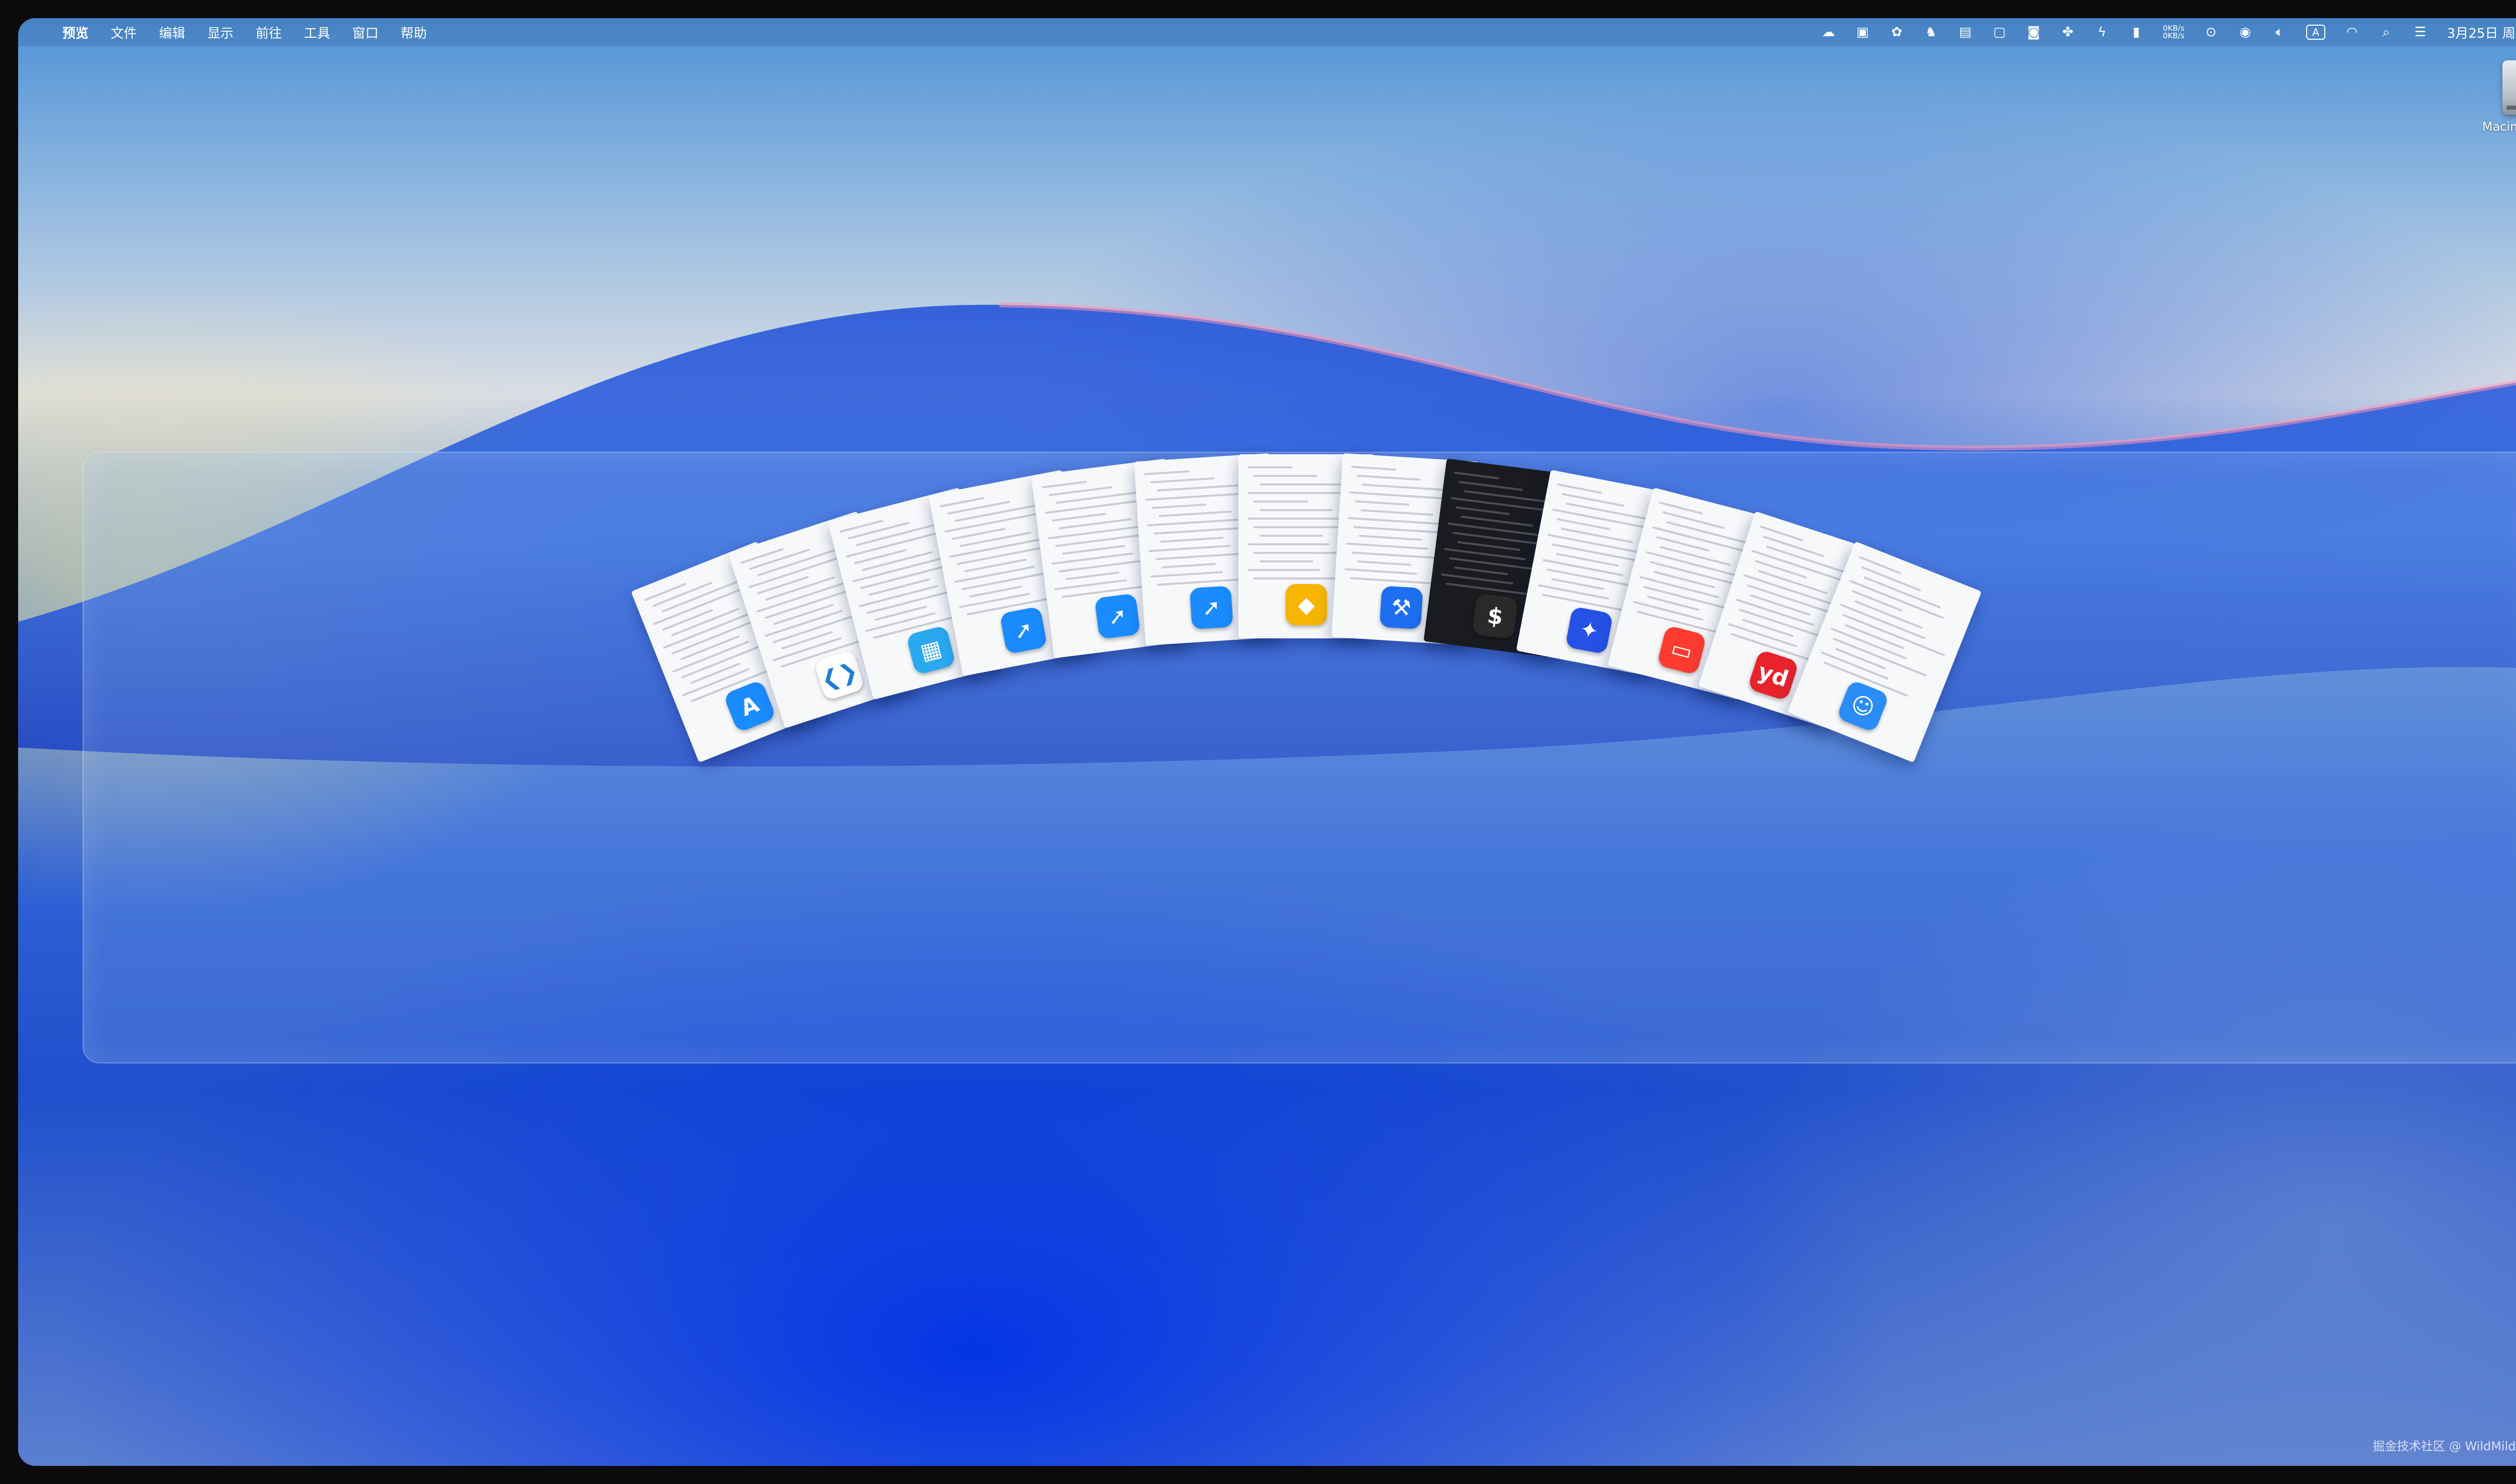 The image size is (2516, 1484). I want to click on cat-icon: ♞, so click(1930, 32).